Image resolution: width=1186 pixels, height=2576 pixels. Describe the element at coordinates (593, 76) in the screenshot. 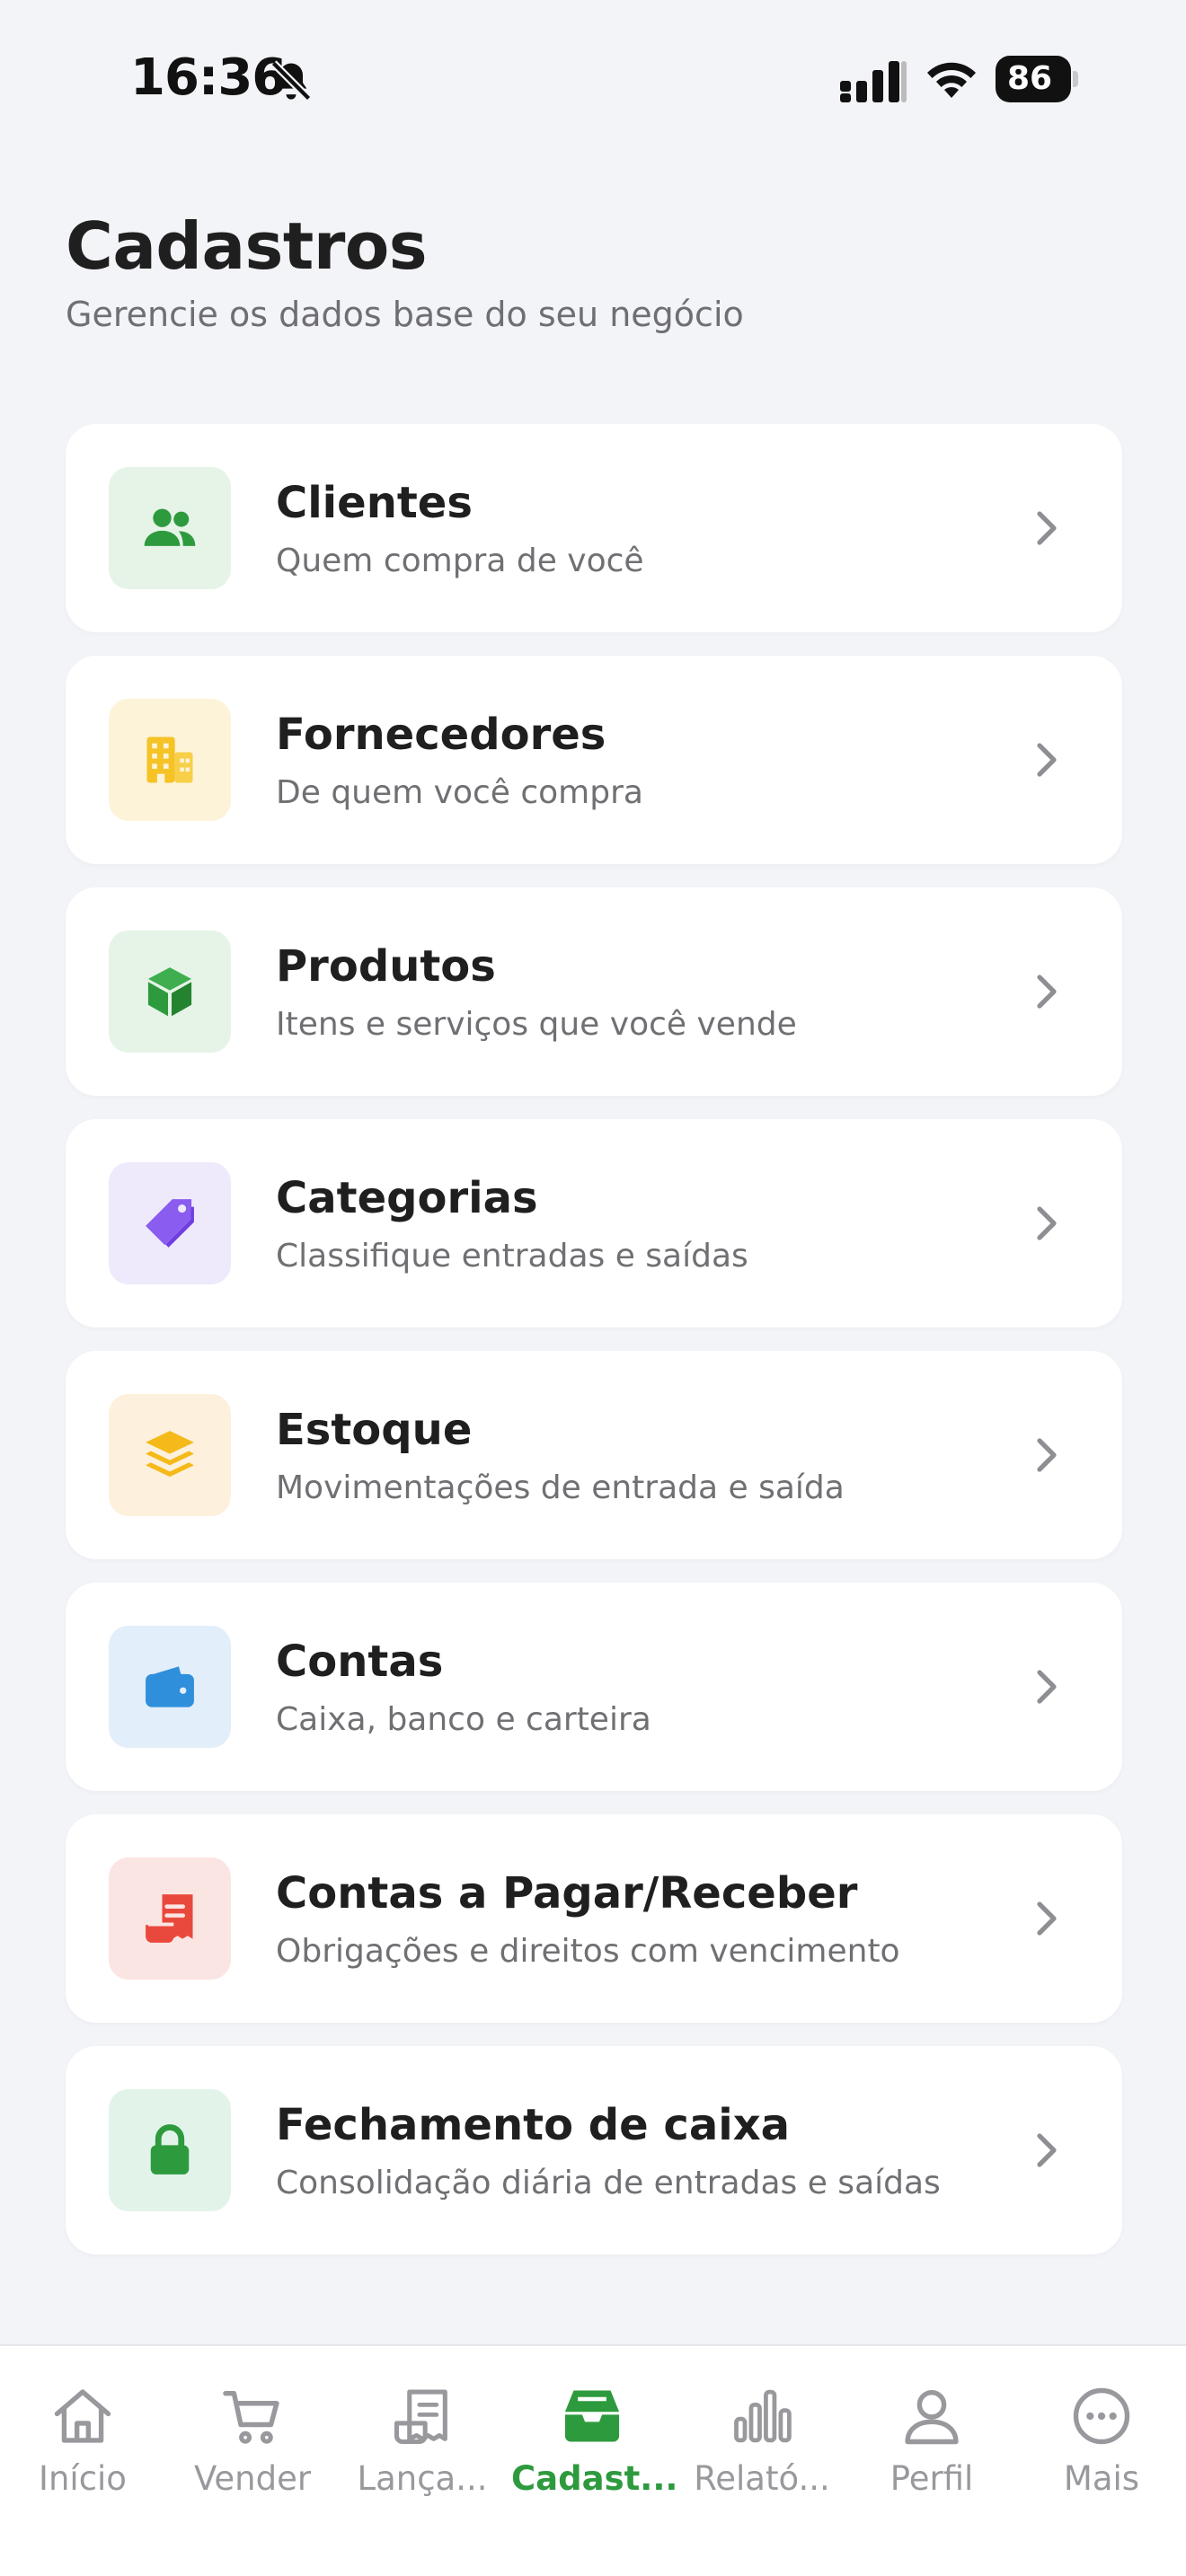

I see `status-bar: 16:36 86` at that location.